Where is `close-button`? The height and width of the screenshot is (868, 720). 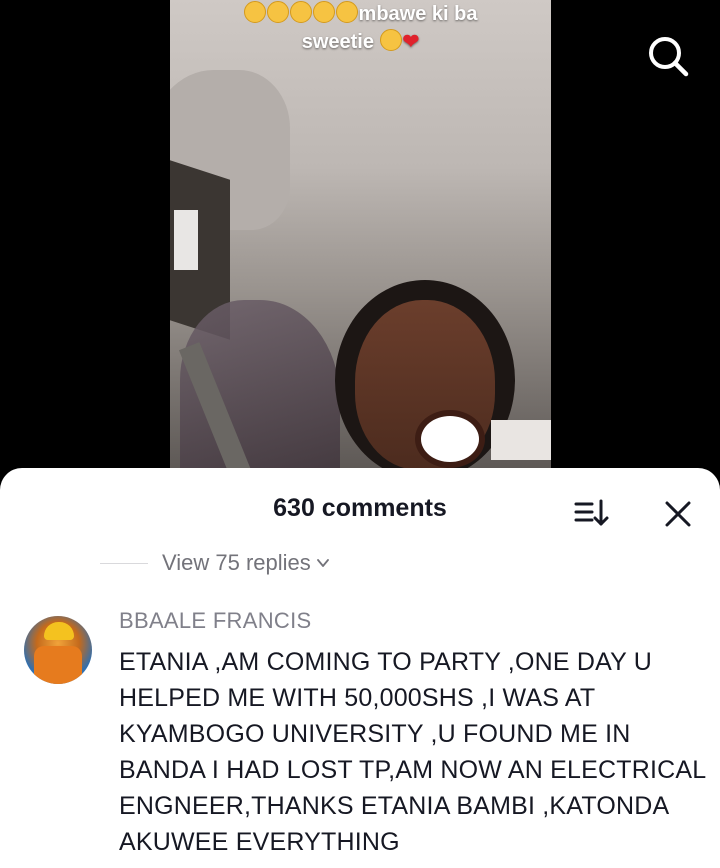
close-button is located at coordinates (678, 514).